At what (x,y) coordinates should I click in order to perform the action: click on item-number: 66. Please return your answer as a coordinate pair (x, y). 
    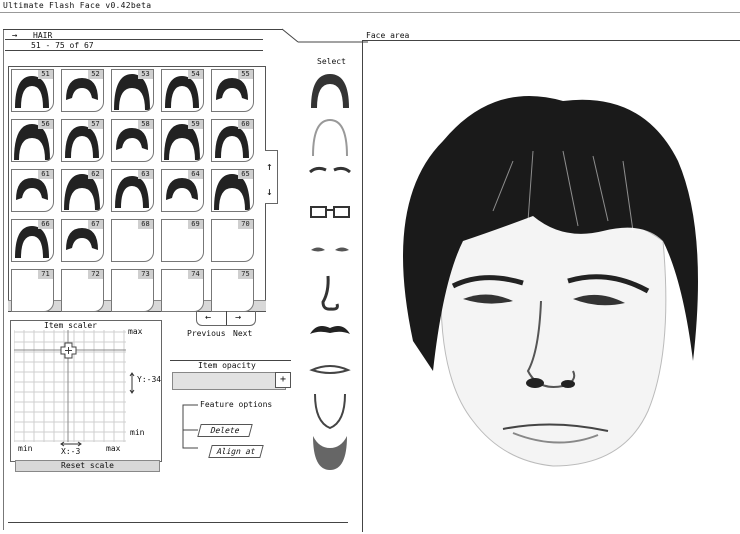
    Looking at the image, I should click on (45, 224).